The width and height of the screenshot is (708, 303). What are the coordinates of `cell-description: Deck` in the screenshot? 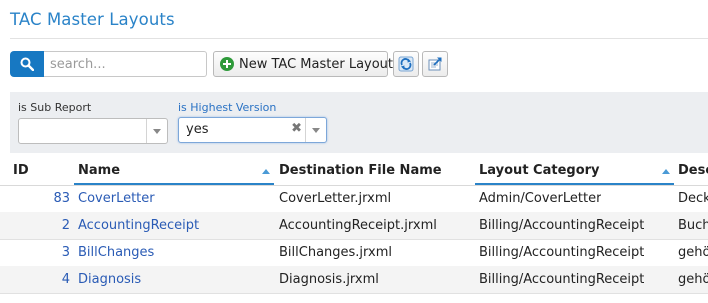 It's located at (693, 198).